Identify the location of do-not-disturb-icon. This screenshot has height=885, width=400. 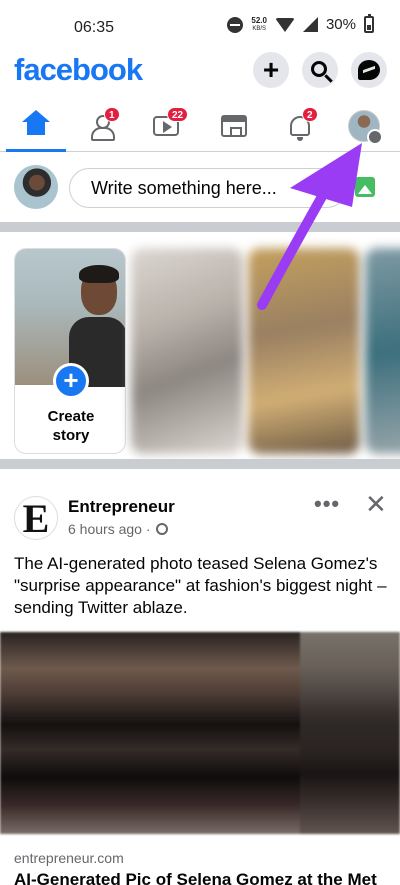
(235, 24).